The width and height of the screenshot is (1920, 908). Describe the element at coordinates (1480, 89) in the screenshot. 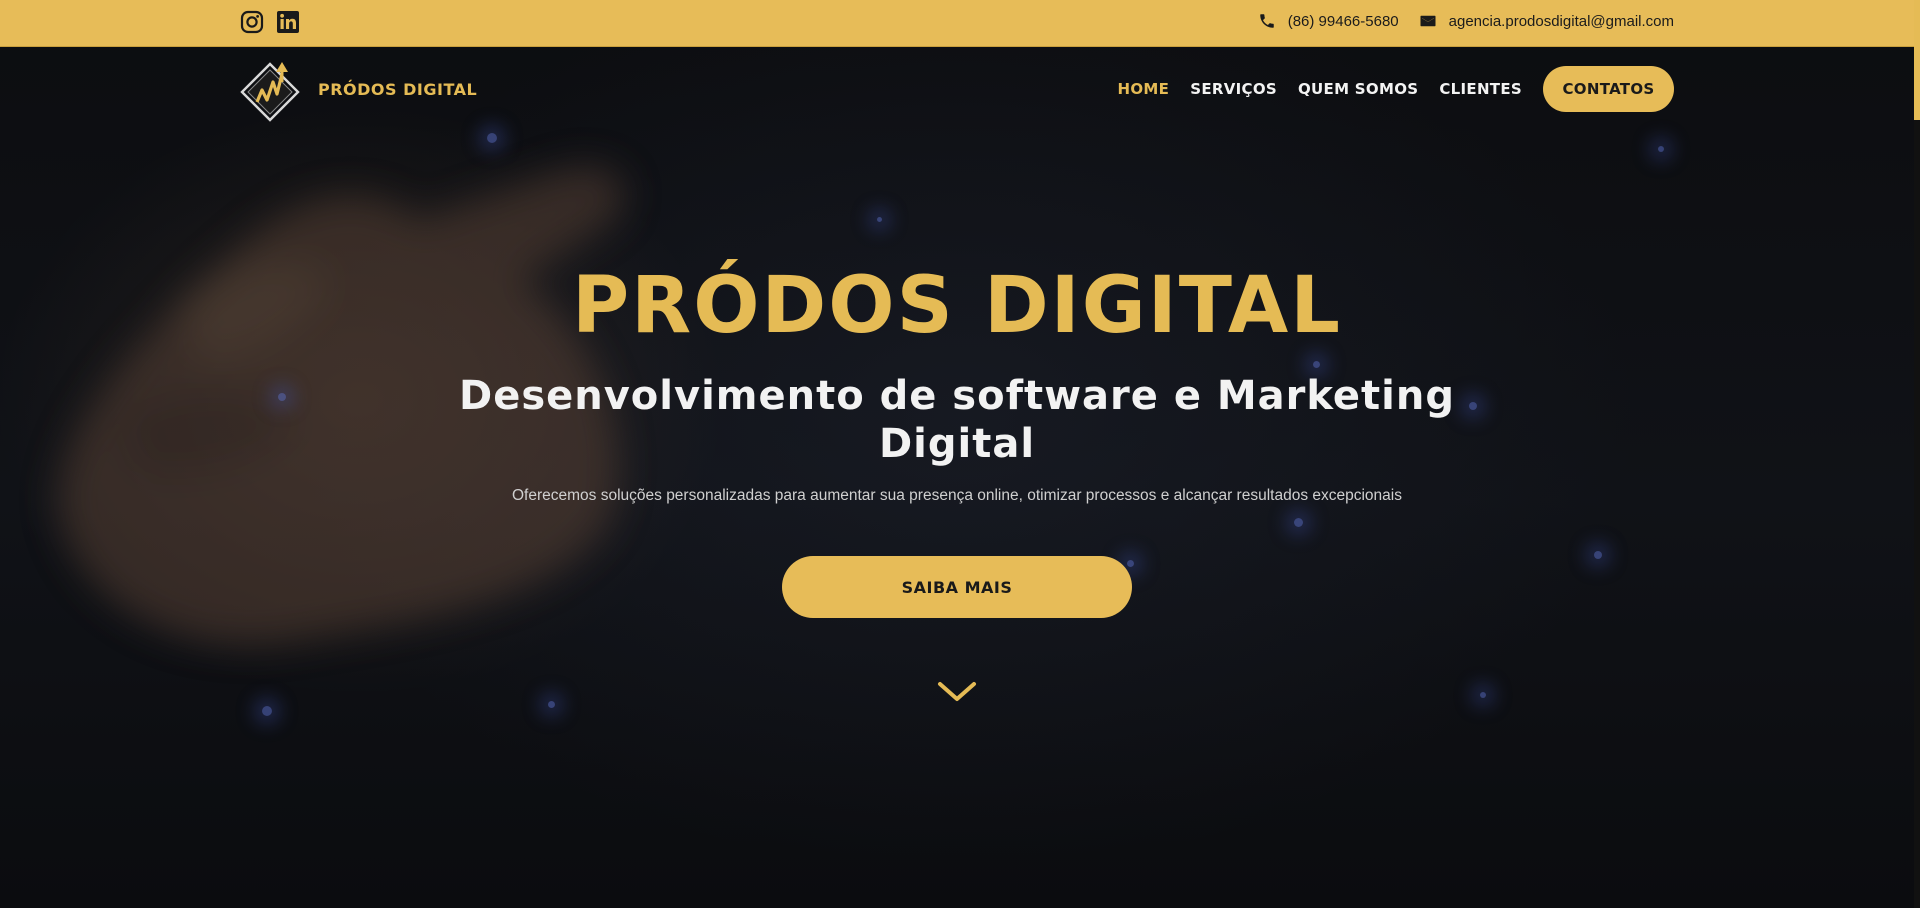

I see `nav-item-clientes: CLIENTES` at that location.